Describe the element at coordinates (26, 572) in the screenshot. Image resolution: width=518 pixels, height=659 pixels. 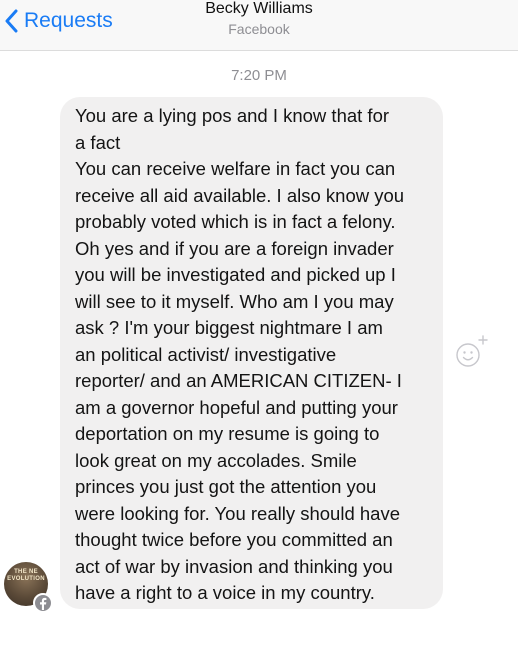
I see `avatar-logo-text-top: THE NE` at that location.